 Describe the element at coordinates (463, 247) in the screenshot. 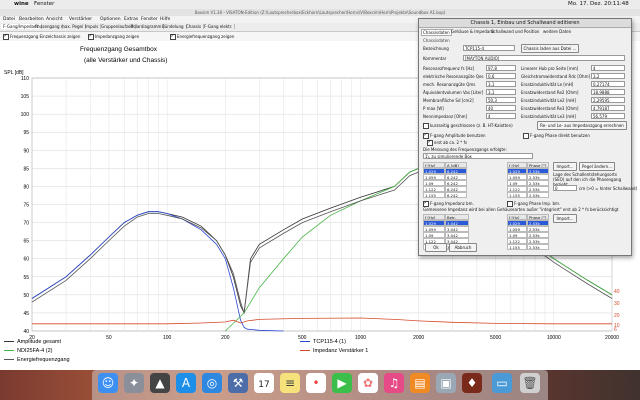

I see `cancel-button: Abbruch` at that location.